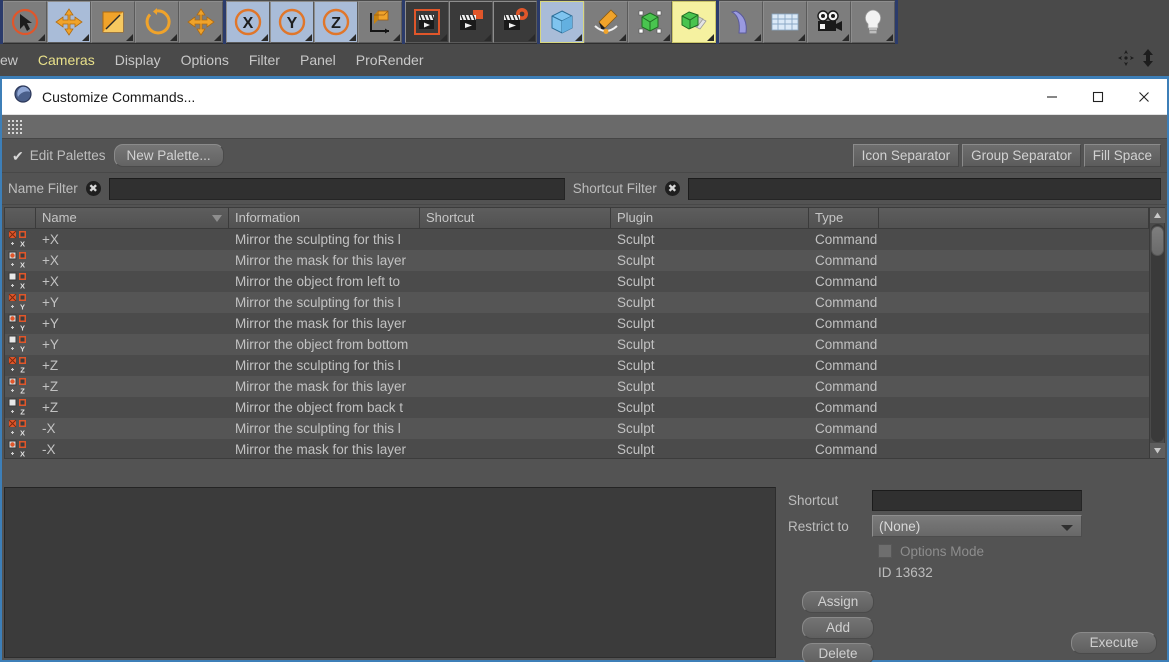  I want to click on toolbar-button-move-tool, so click(69, 21).